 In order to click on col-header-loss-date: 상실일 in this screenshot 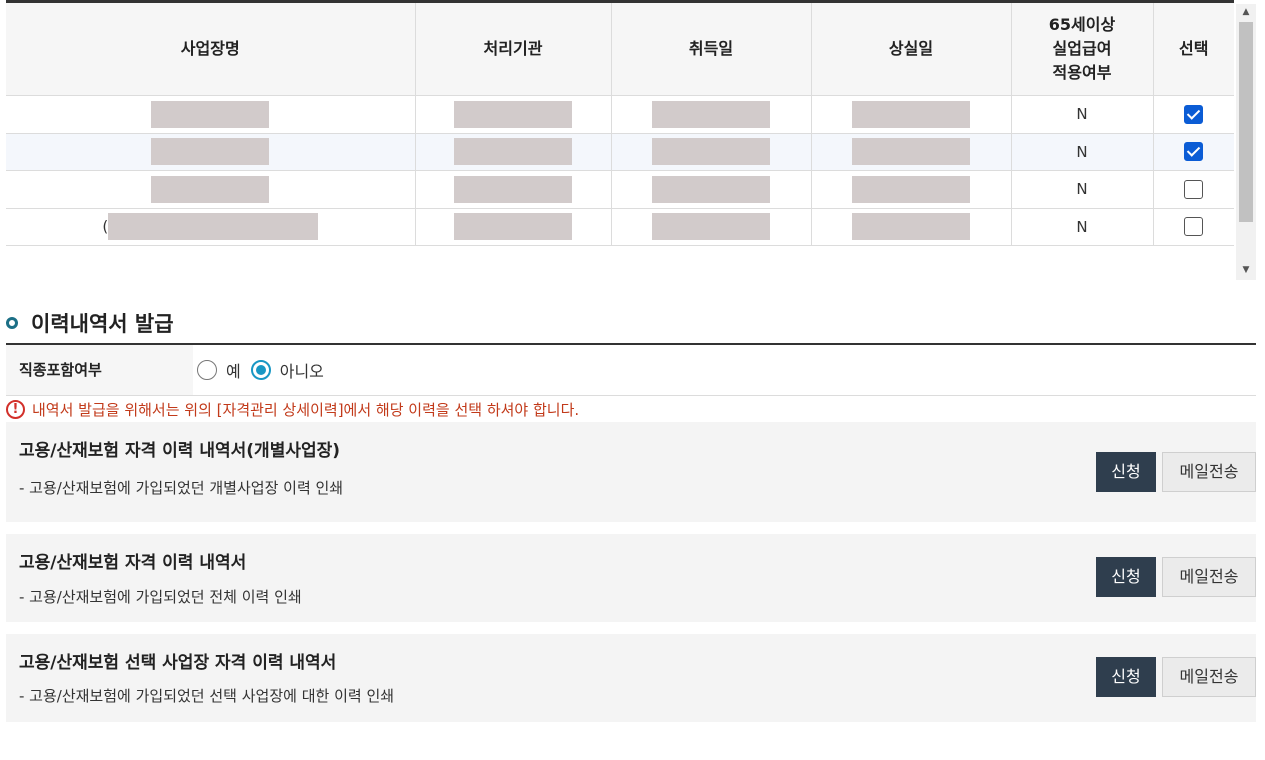, I will do `click(911, 48)`.